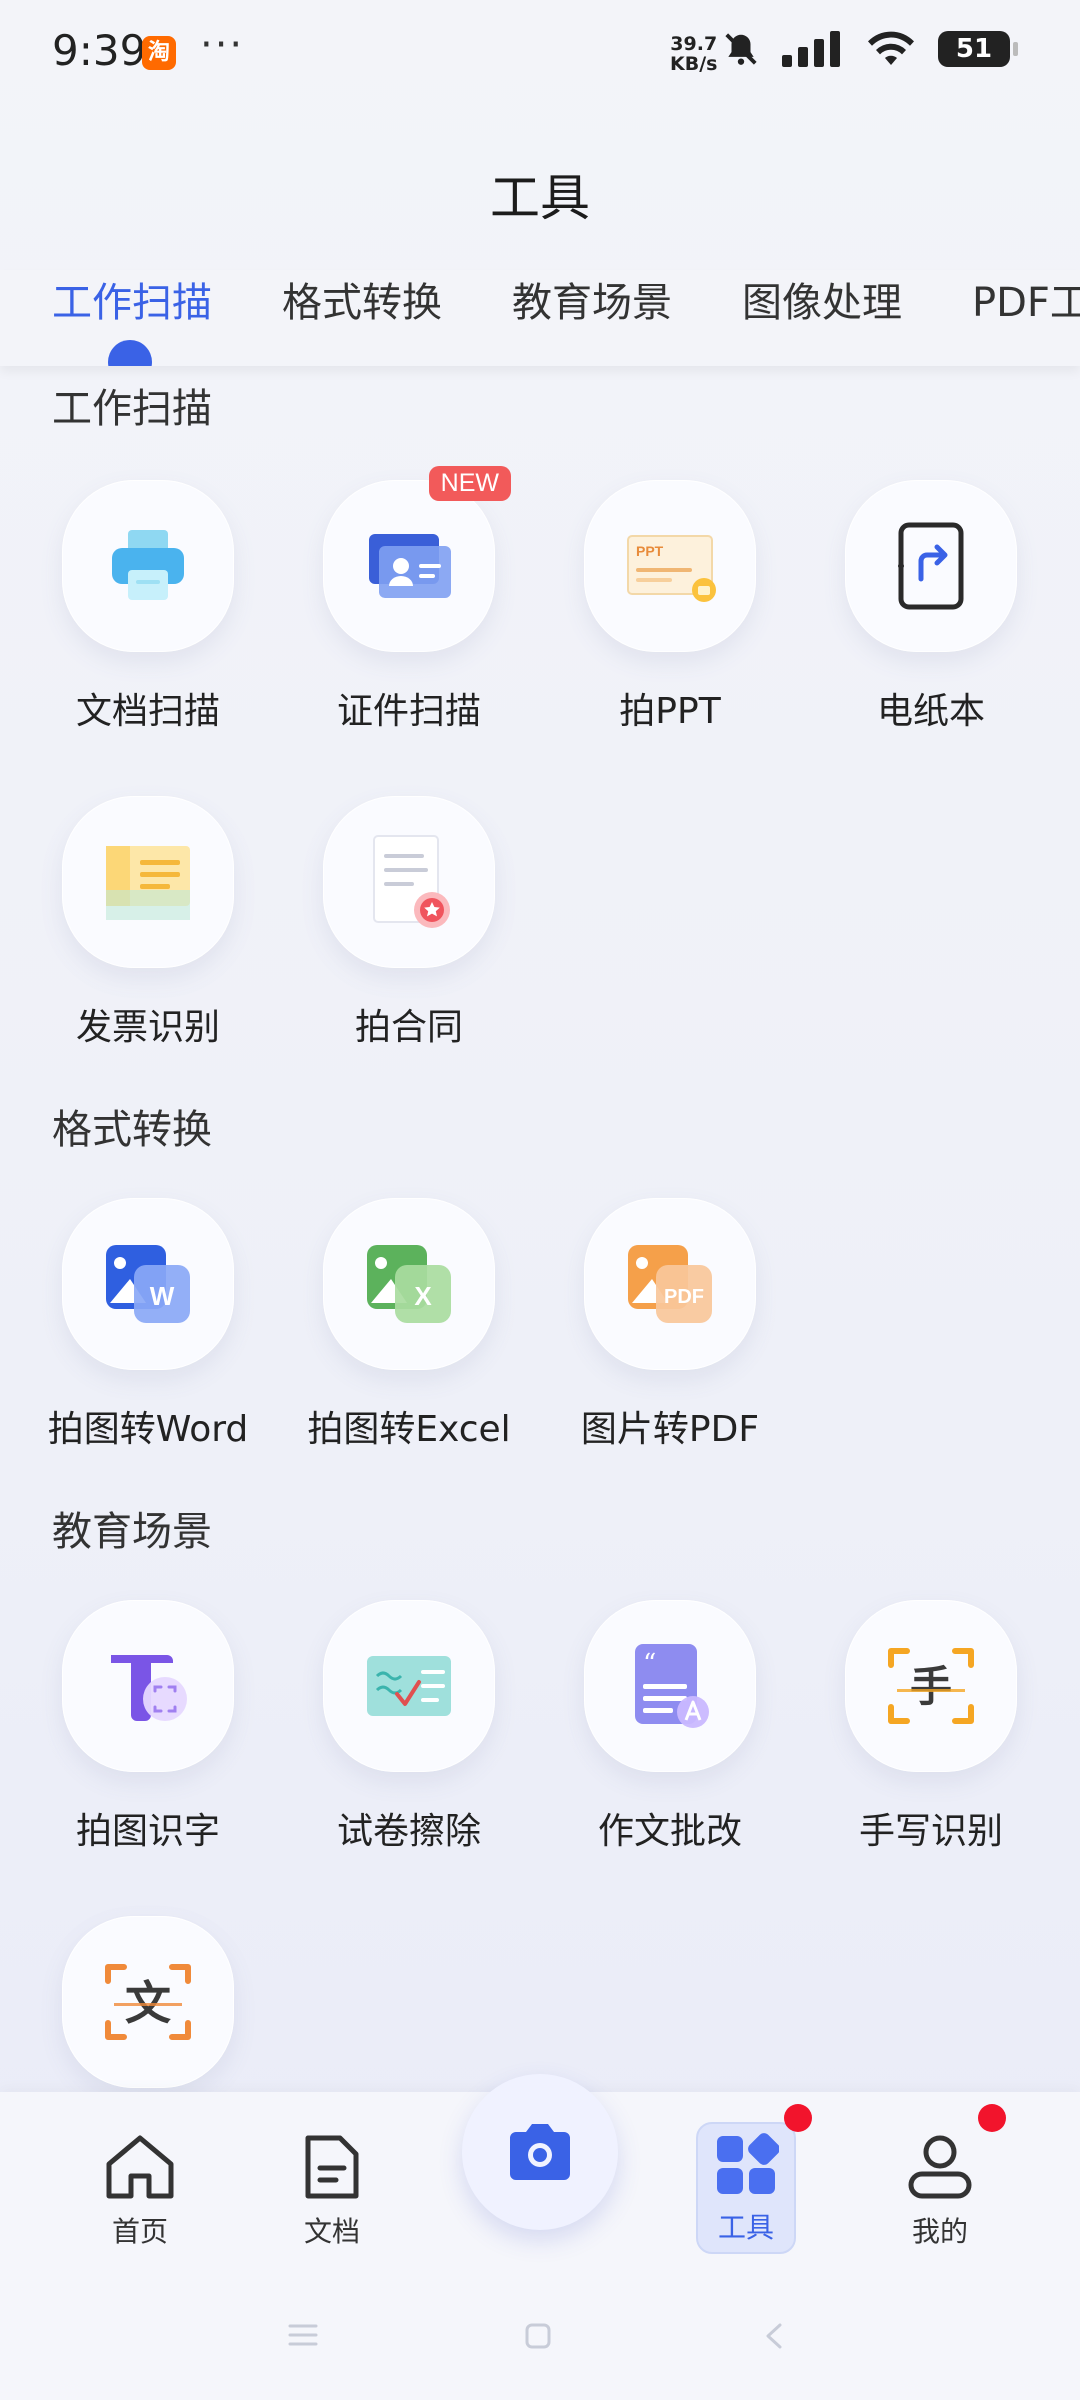  What do you see at coordinates (930, 711) in the screenshot?
I see `tool-label: 电纸本` at bounding box center [930, 711].